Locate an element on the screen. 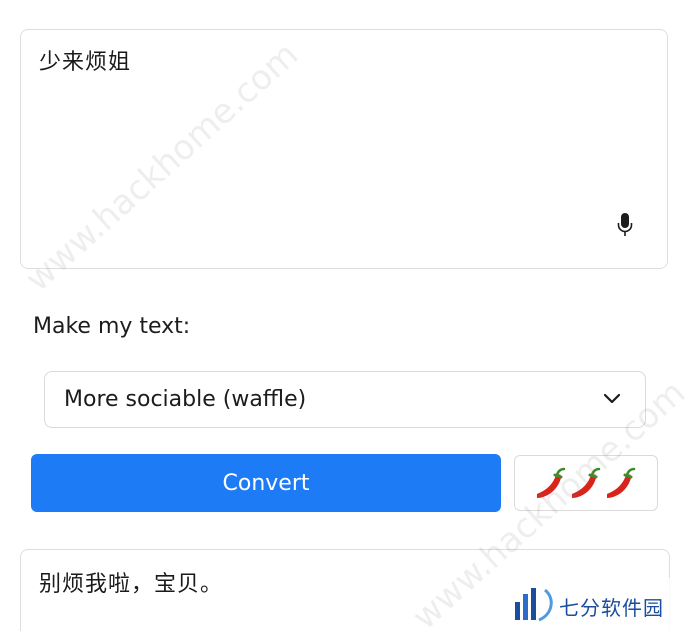 This screenshot has height=631, width=690. output-text: 别烦我啦，宝贝。 is located at coordinates (131, 584).